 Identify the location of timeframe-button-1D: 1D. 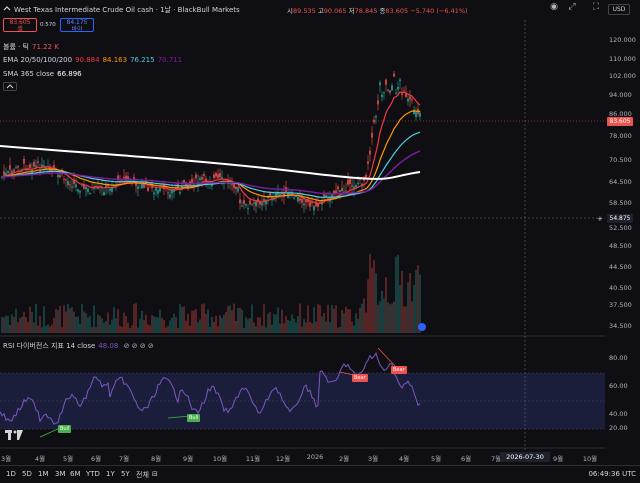
(11, 474).